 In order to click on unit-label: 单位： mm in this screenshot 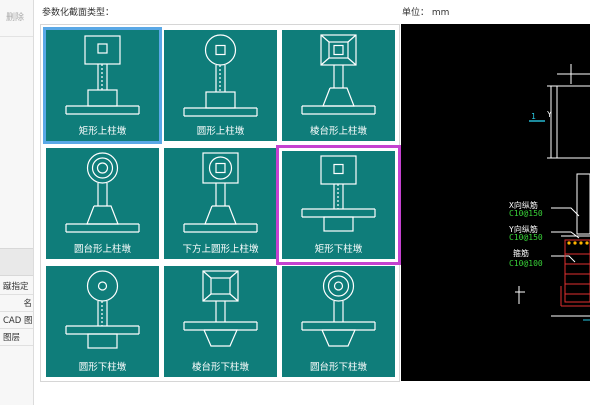, I will do `click(426, 13)`.